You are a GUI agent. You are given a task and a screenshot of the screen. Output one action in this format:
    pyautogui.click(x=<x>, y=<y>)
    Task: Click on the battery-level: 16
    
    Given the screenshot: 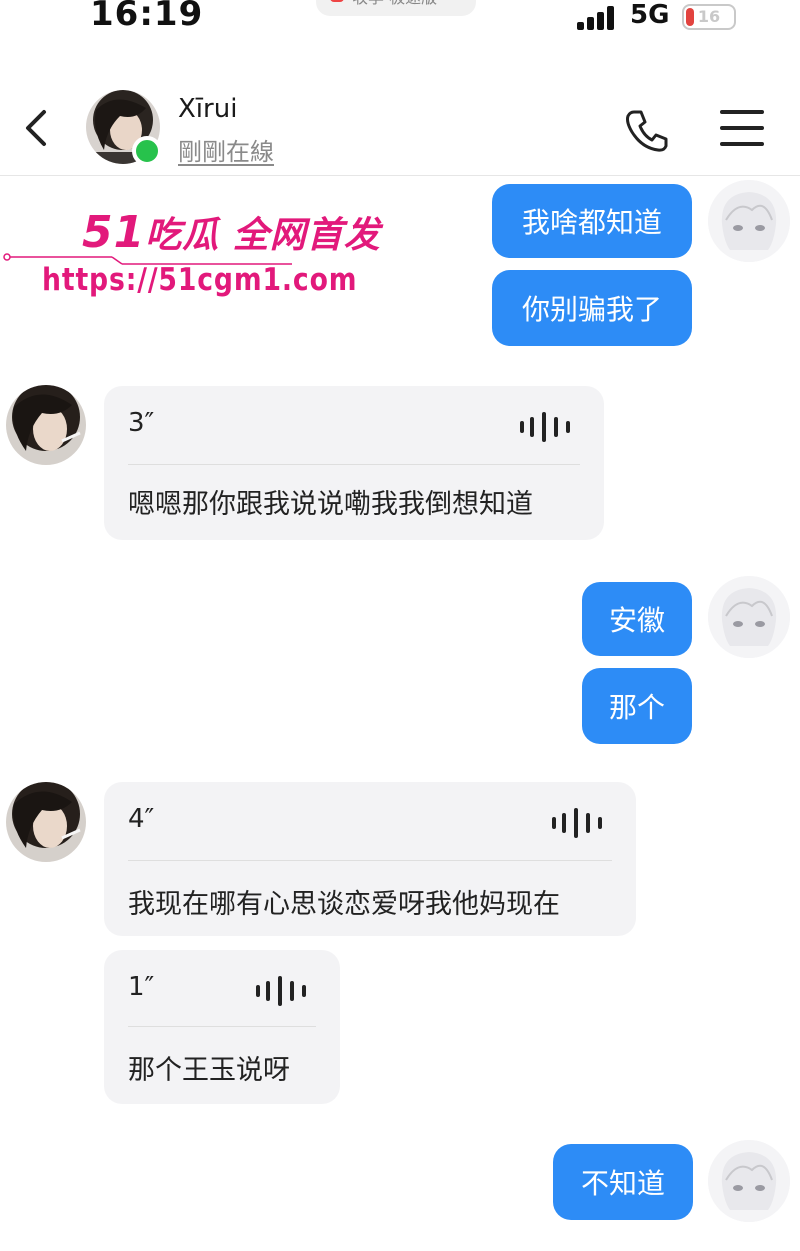 What is the action you would take?
    pyautogui.click(x=709, y=16)
    